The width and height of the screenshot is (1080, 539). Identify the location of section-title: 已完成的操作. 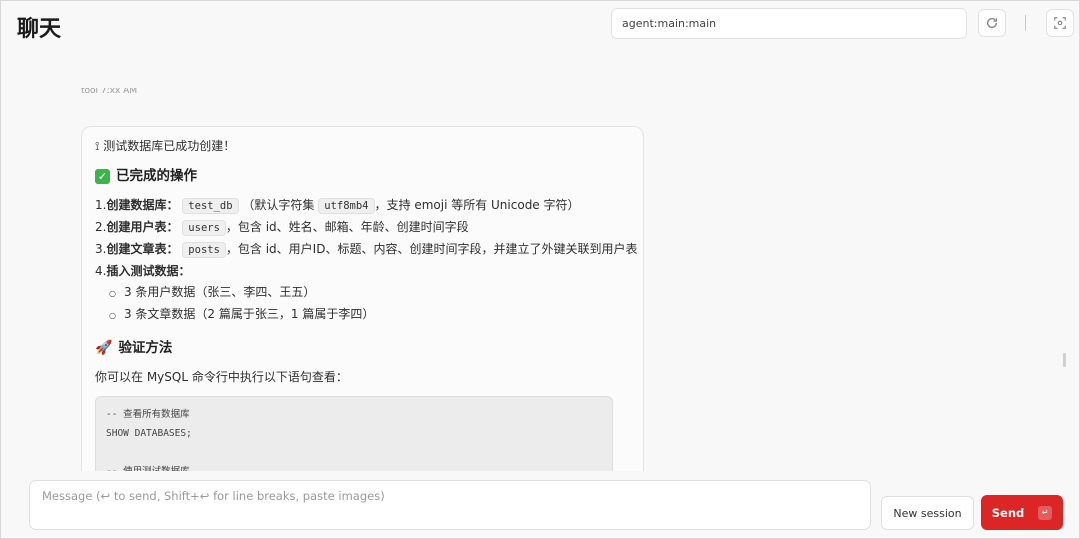
(156, 176).